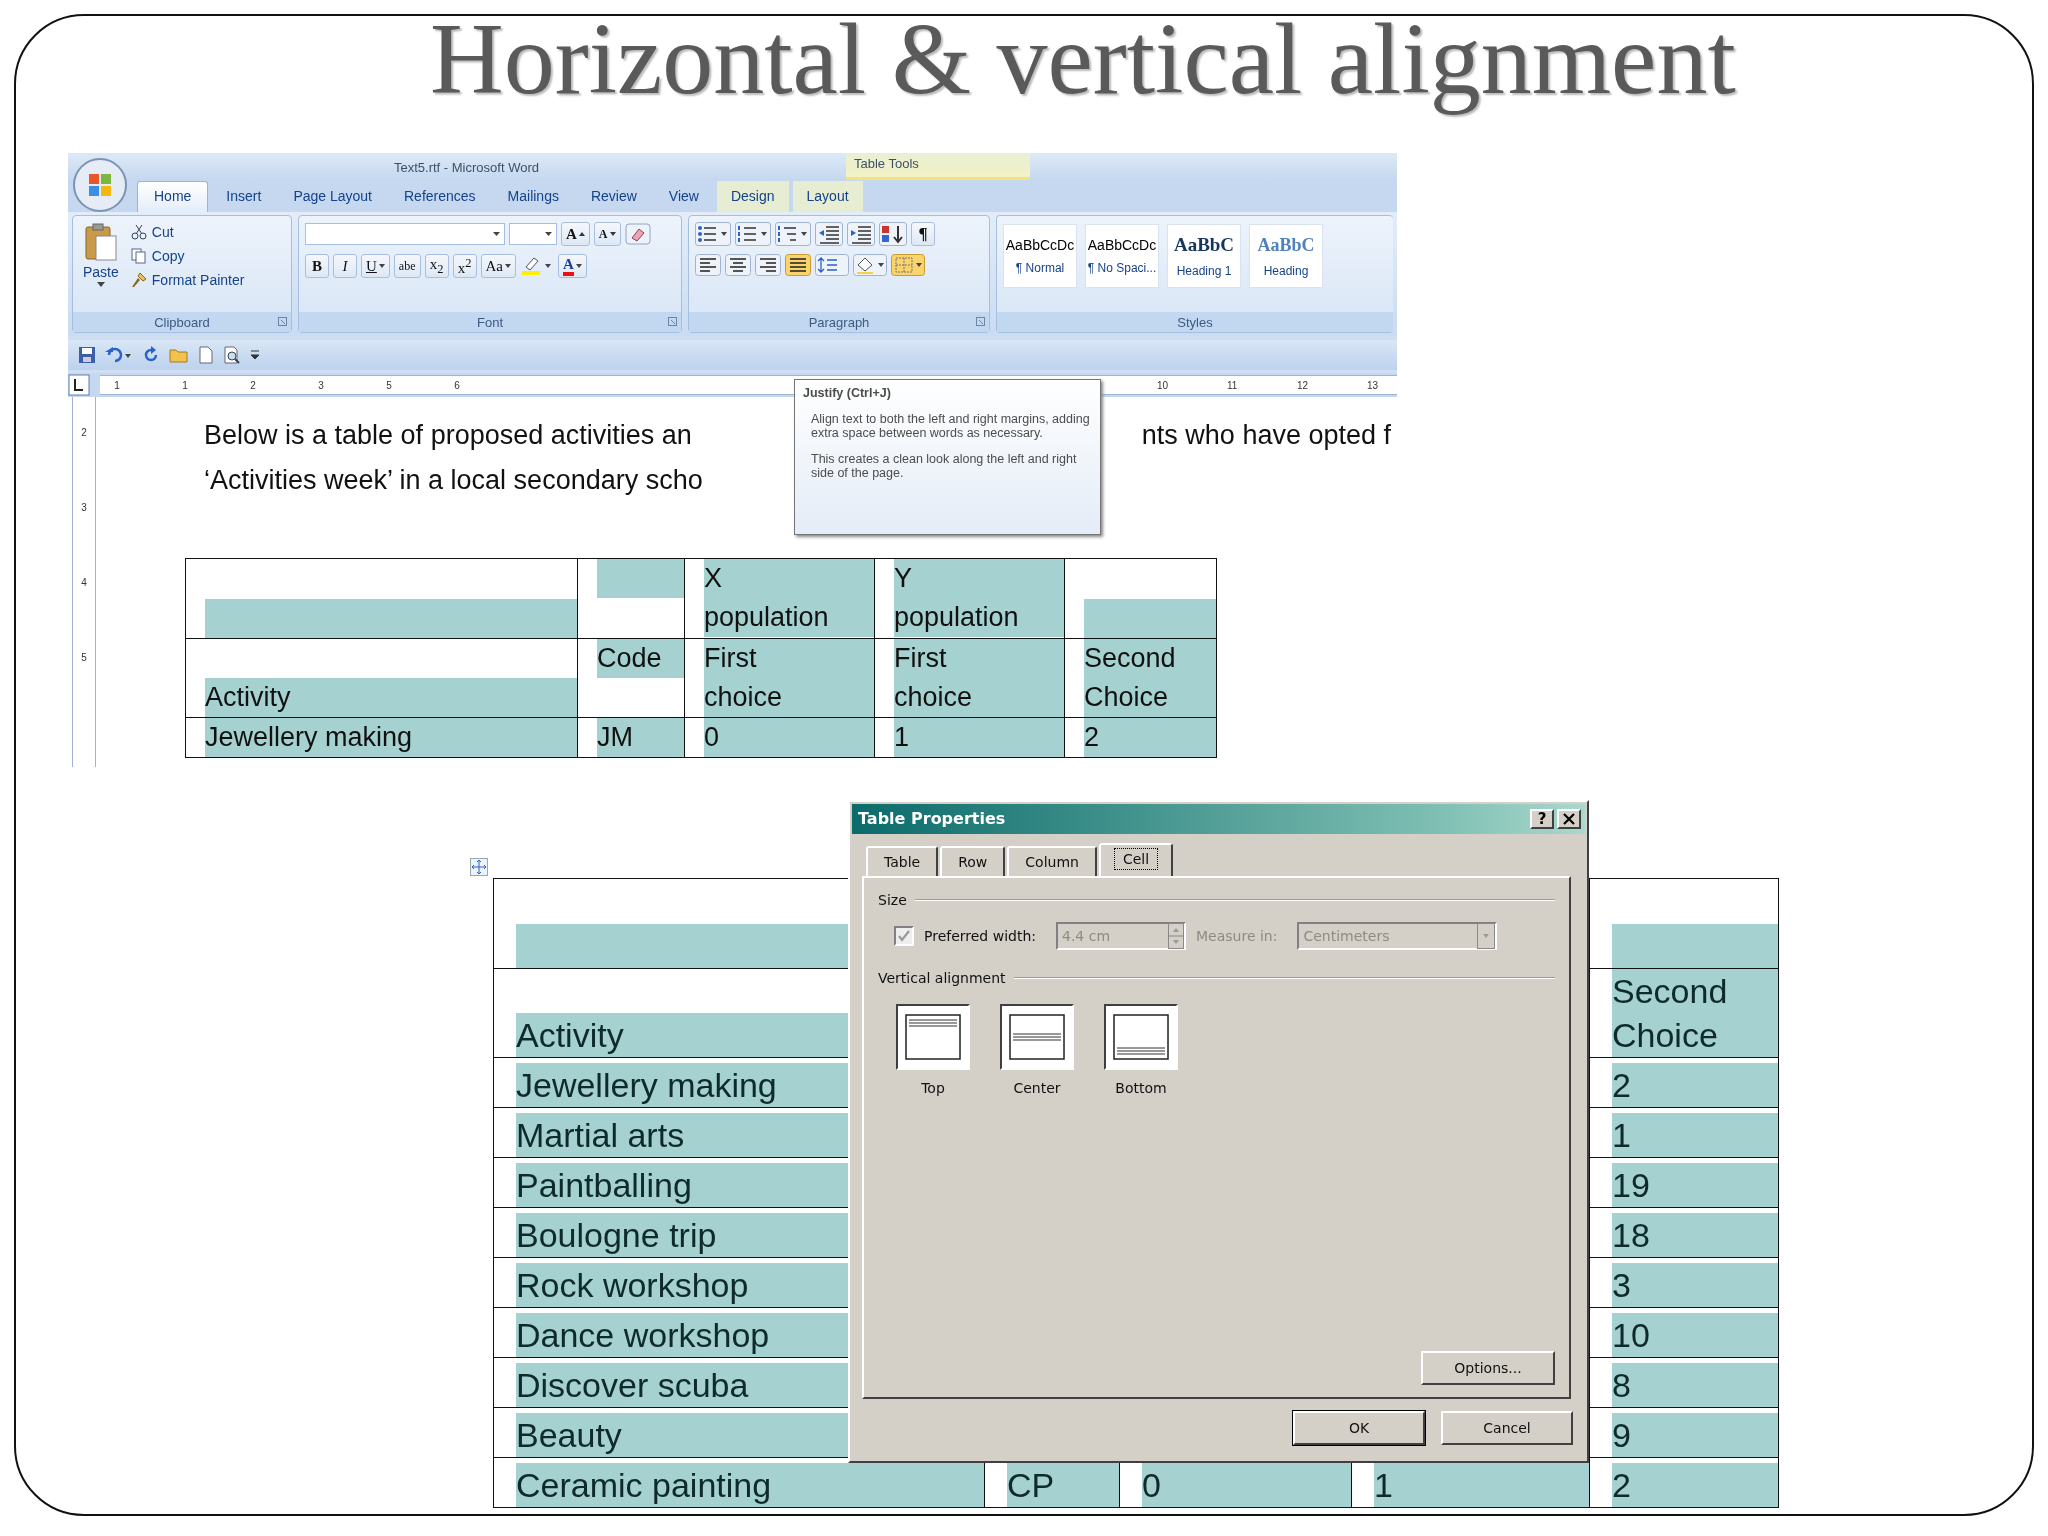 This screenshot has width=2048, height=1536. What do you see at coordinates (829, 234) in the screenshot?
I see `decrease-indent-icon` at bounding box center [829, 234].